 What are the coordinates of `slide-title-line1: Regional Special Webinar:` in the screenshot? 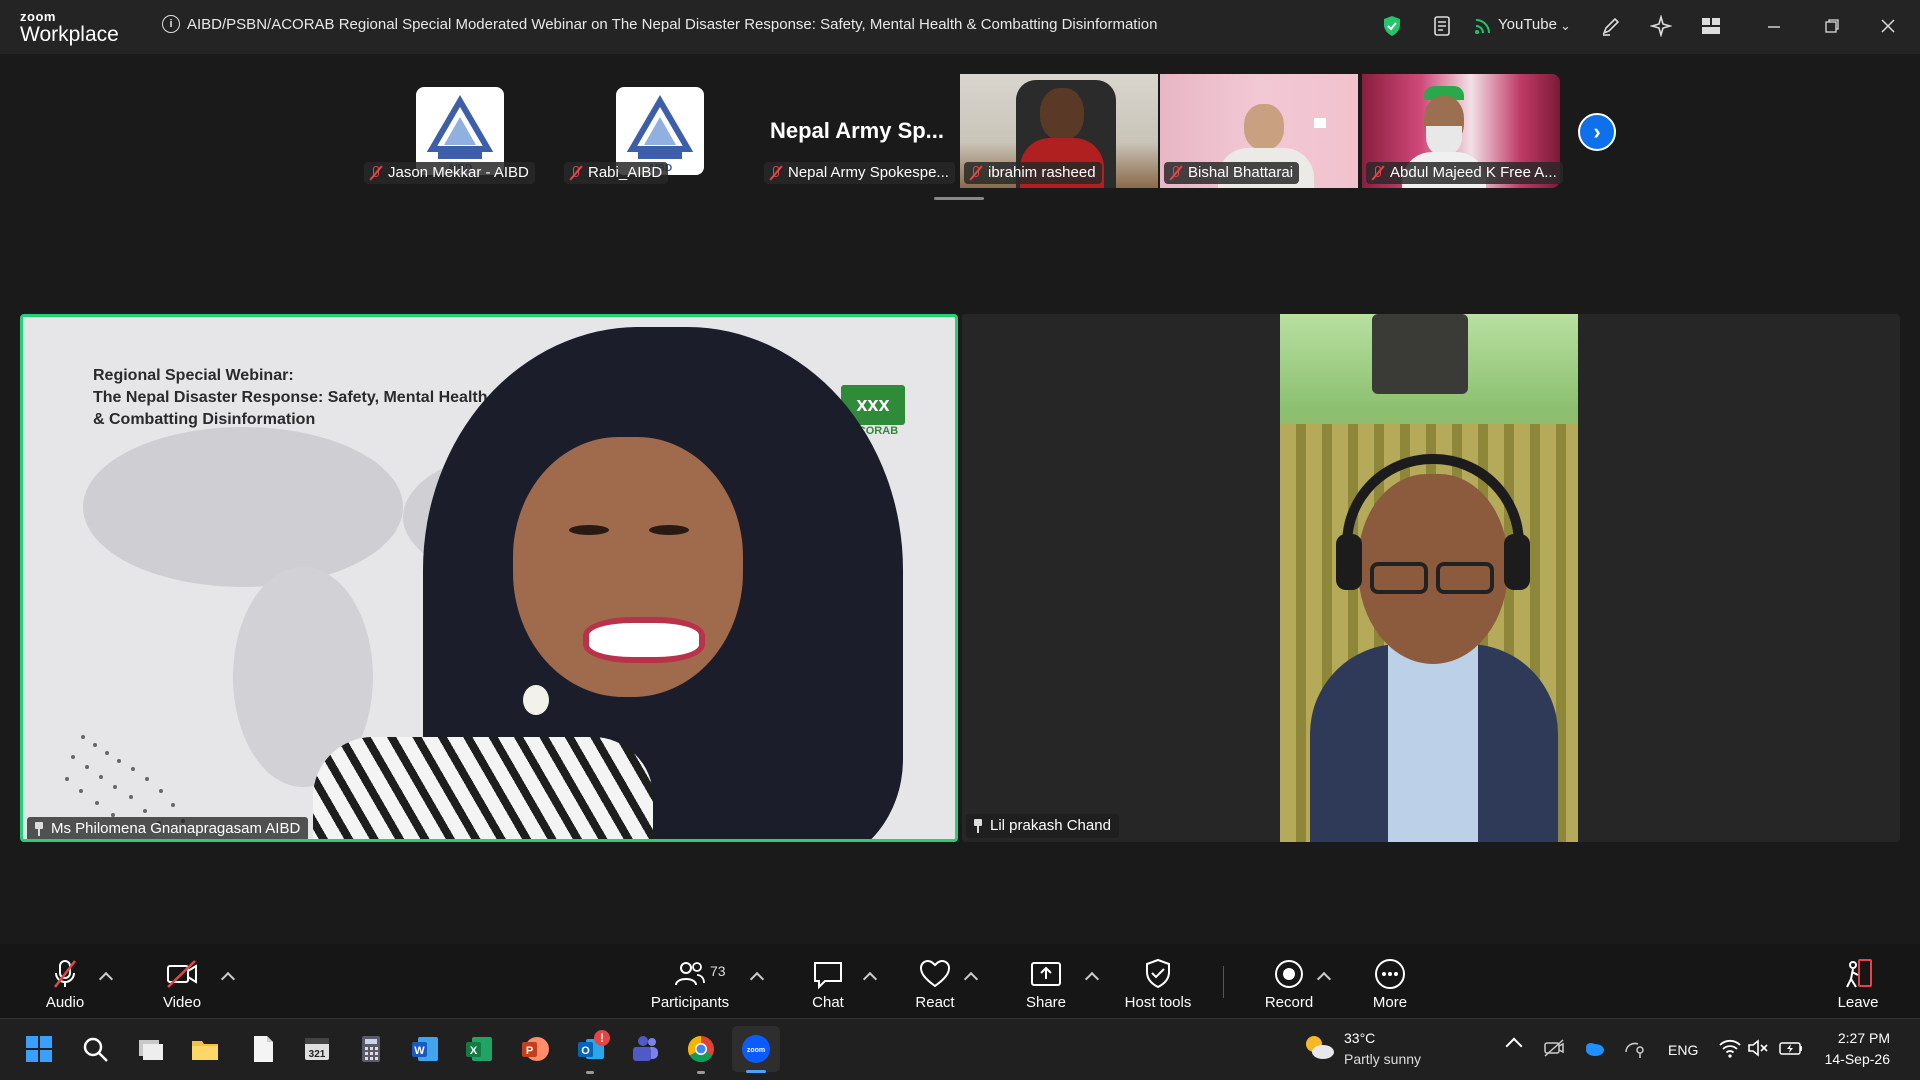 It's located at (193, 375).